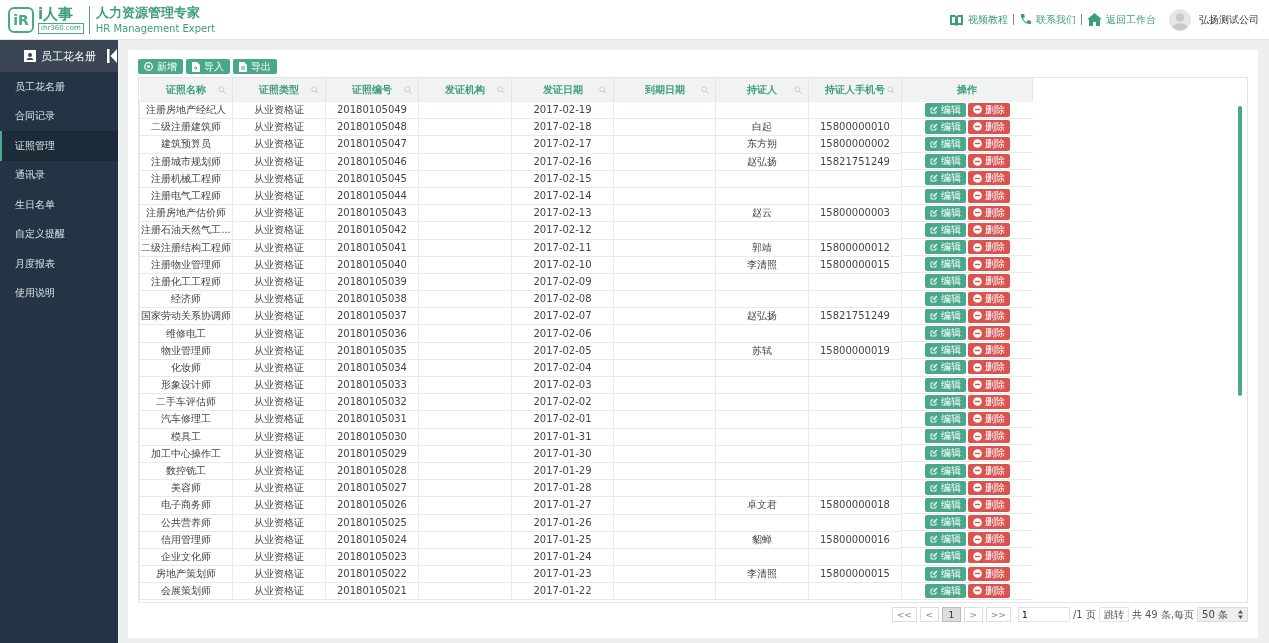 The image size is (1269, 643). Describe the element at coordinates (186, 90) in the screenshot. I see `column-header: 证照名称` at that location.